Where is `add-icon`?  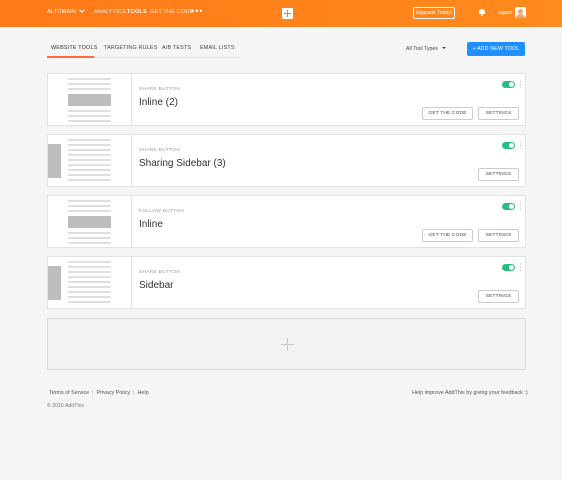 add-icon is located at coordinates (287, 13).